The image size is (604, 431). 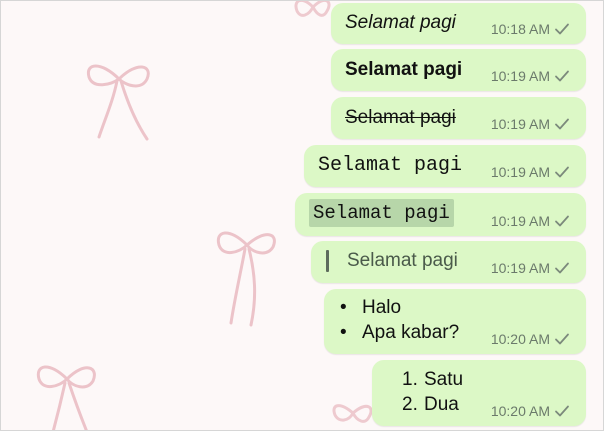 What do you see at coordinates (410, 404) in the screenshot?
I see `number-marker: 2.` at bounding box center [410, 404].